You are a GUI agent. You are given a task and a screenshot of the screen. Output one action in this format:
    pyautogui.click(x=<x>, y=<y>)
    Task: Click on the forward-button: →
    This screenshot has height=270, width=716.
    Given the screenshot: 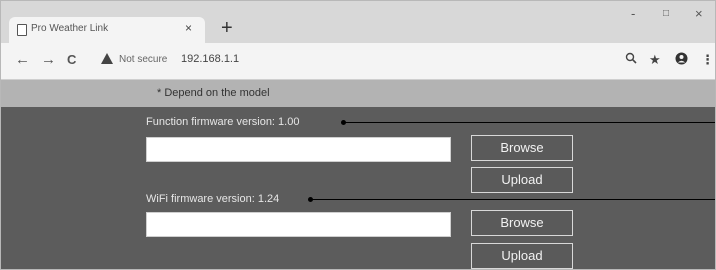 What is the action you would take?
    pyautogui.click(x=48, y=60)
    